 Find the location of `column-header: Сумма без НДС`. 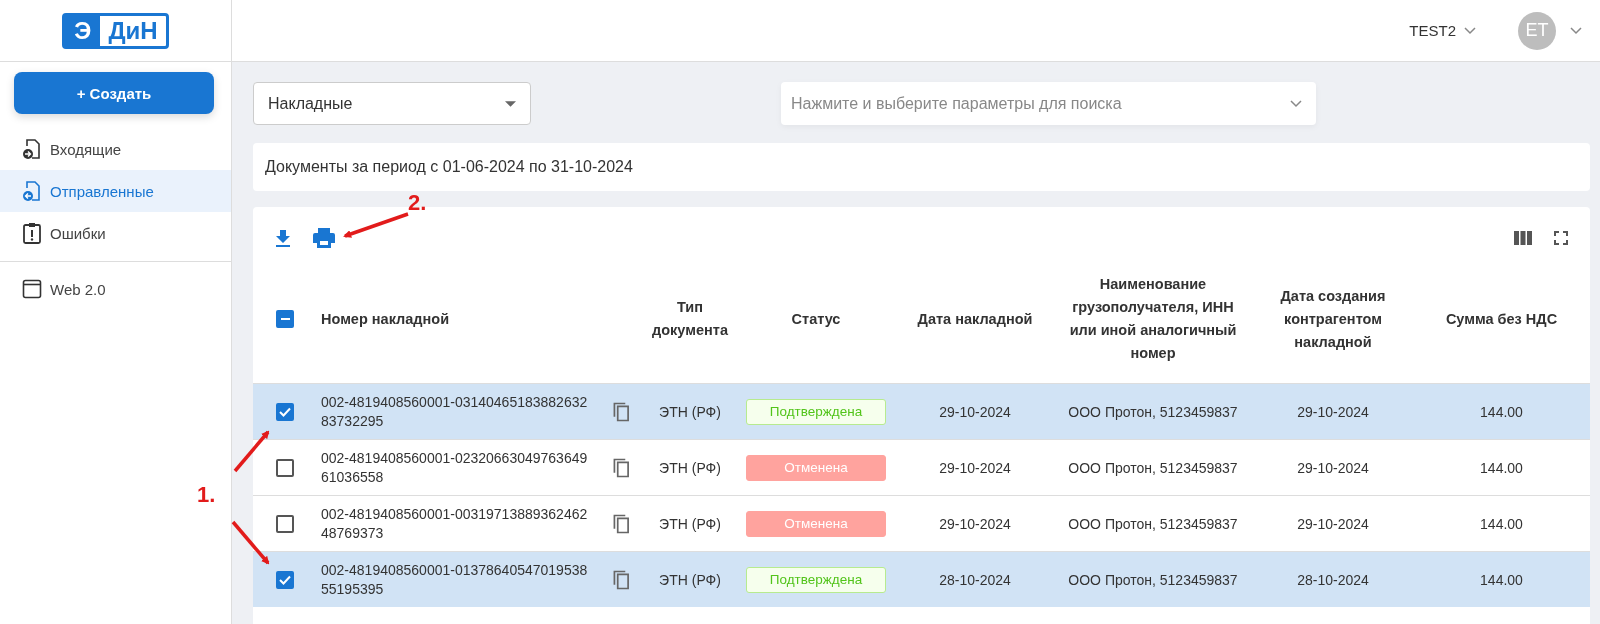

column-header: Сумма без НДС is located at coordinates (1501, 319).